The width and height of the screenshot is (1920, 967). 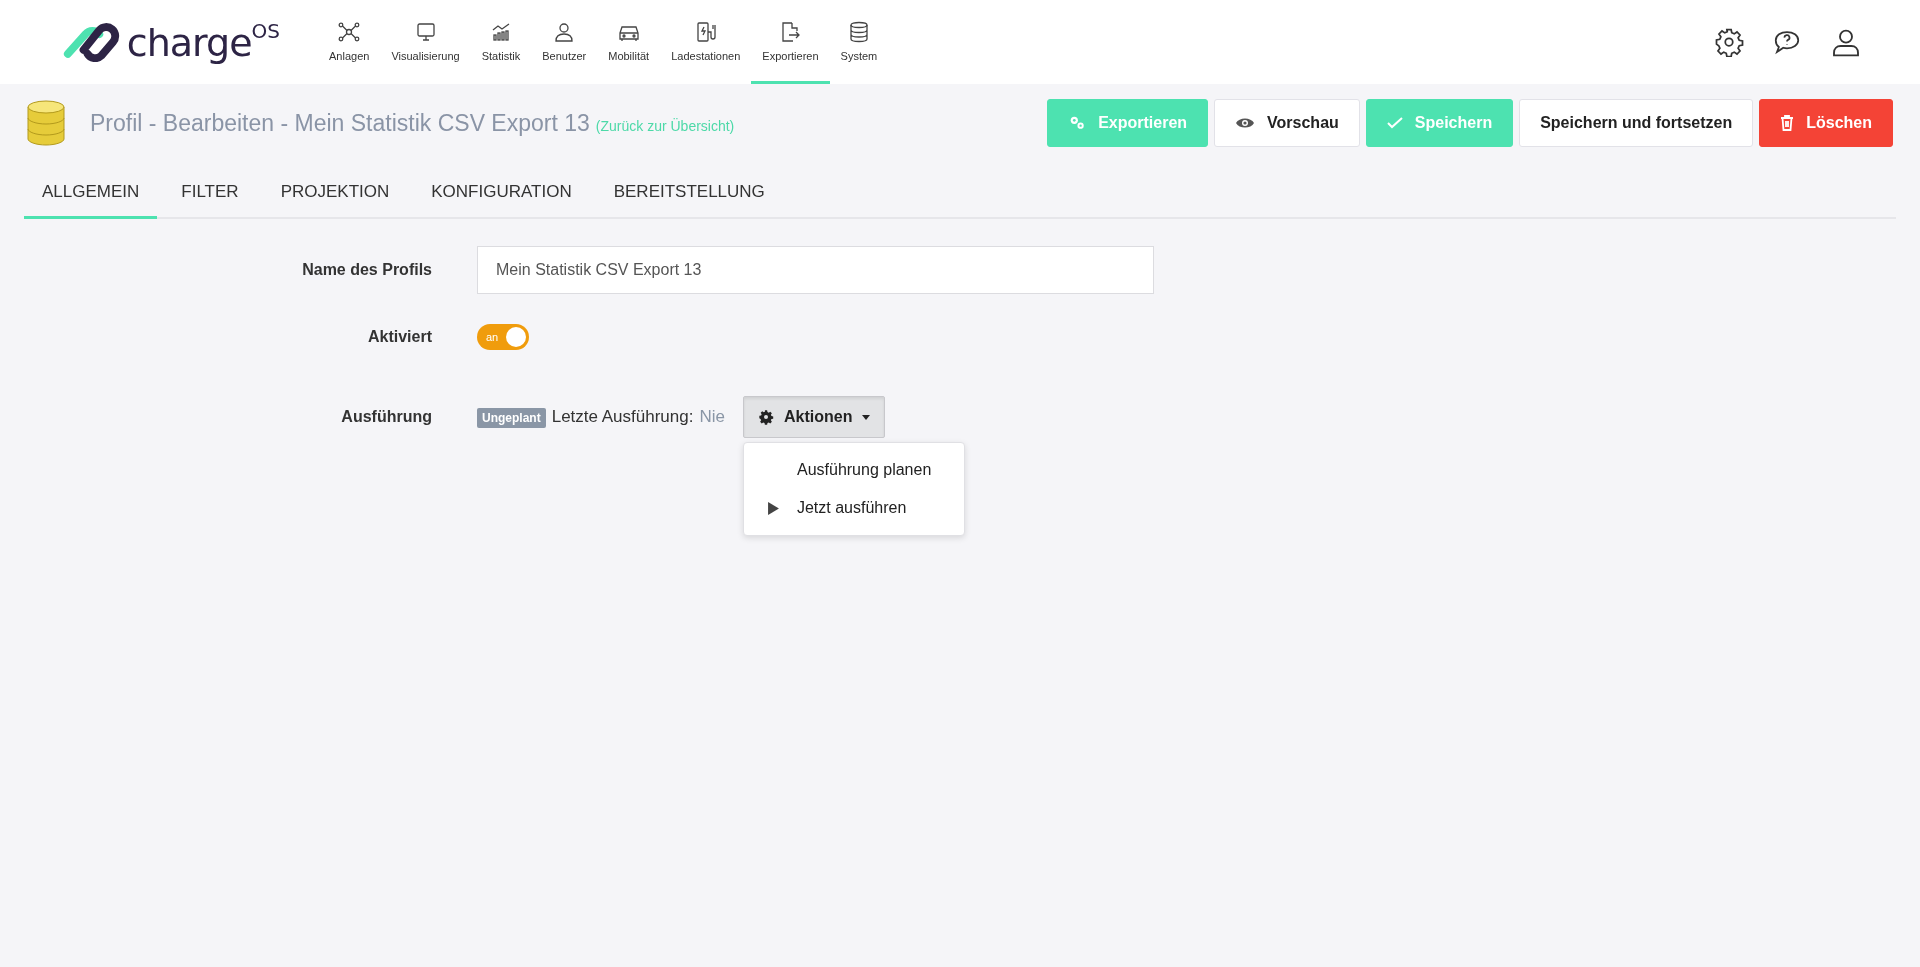 I want to click on status-badge: Ungeplant, so click(x=511, y=418).